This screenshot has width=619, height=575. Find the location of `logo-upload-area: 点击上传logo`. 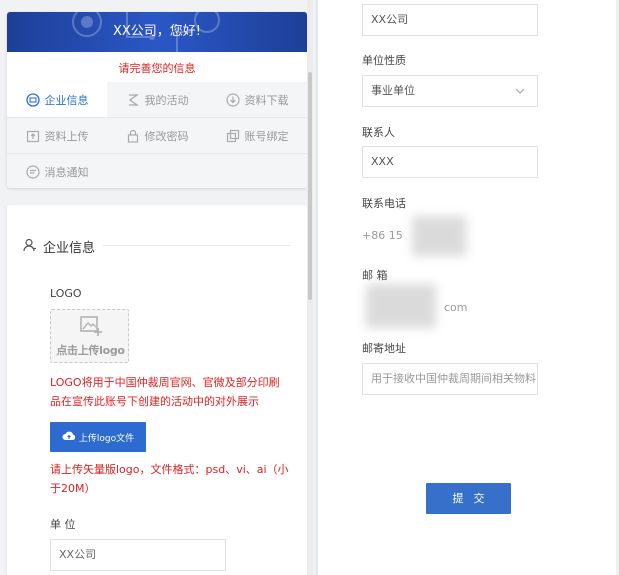

logo-upload-area: 点击上传logo is located at coordinates (89, 336).